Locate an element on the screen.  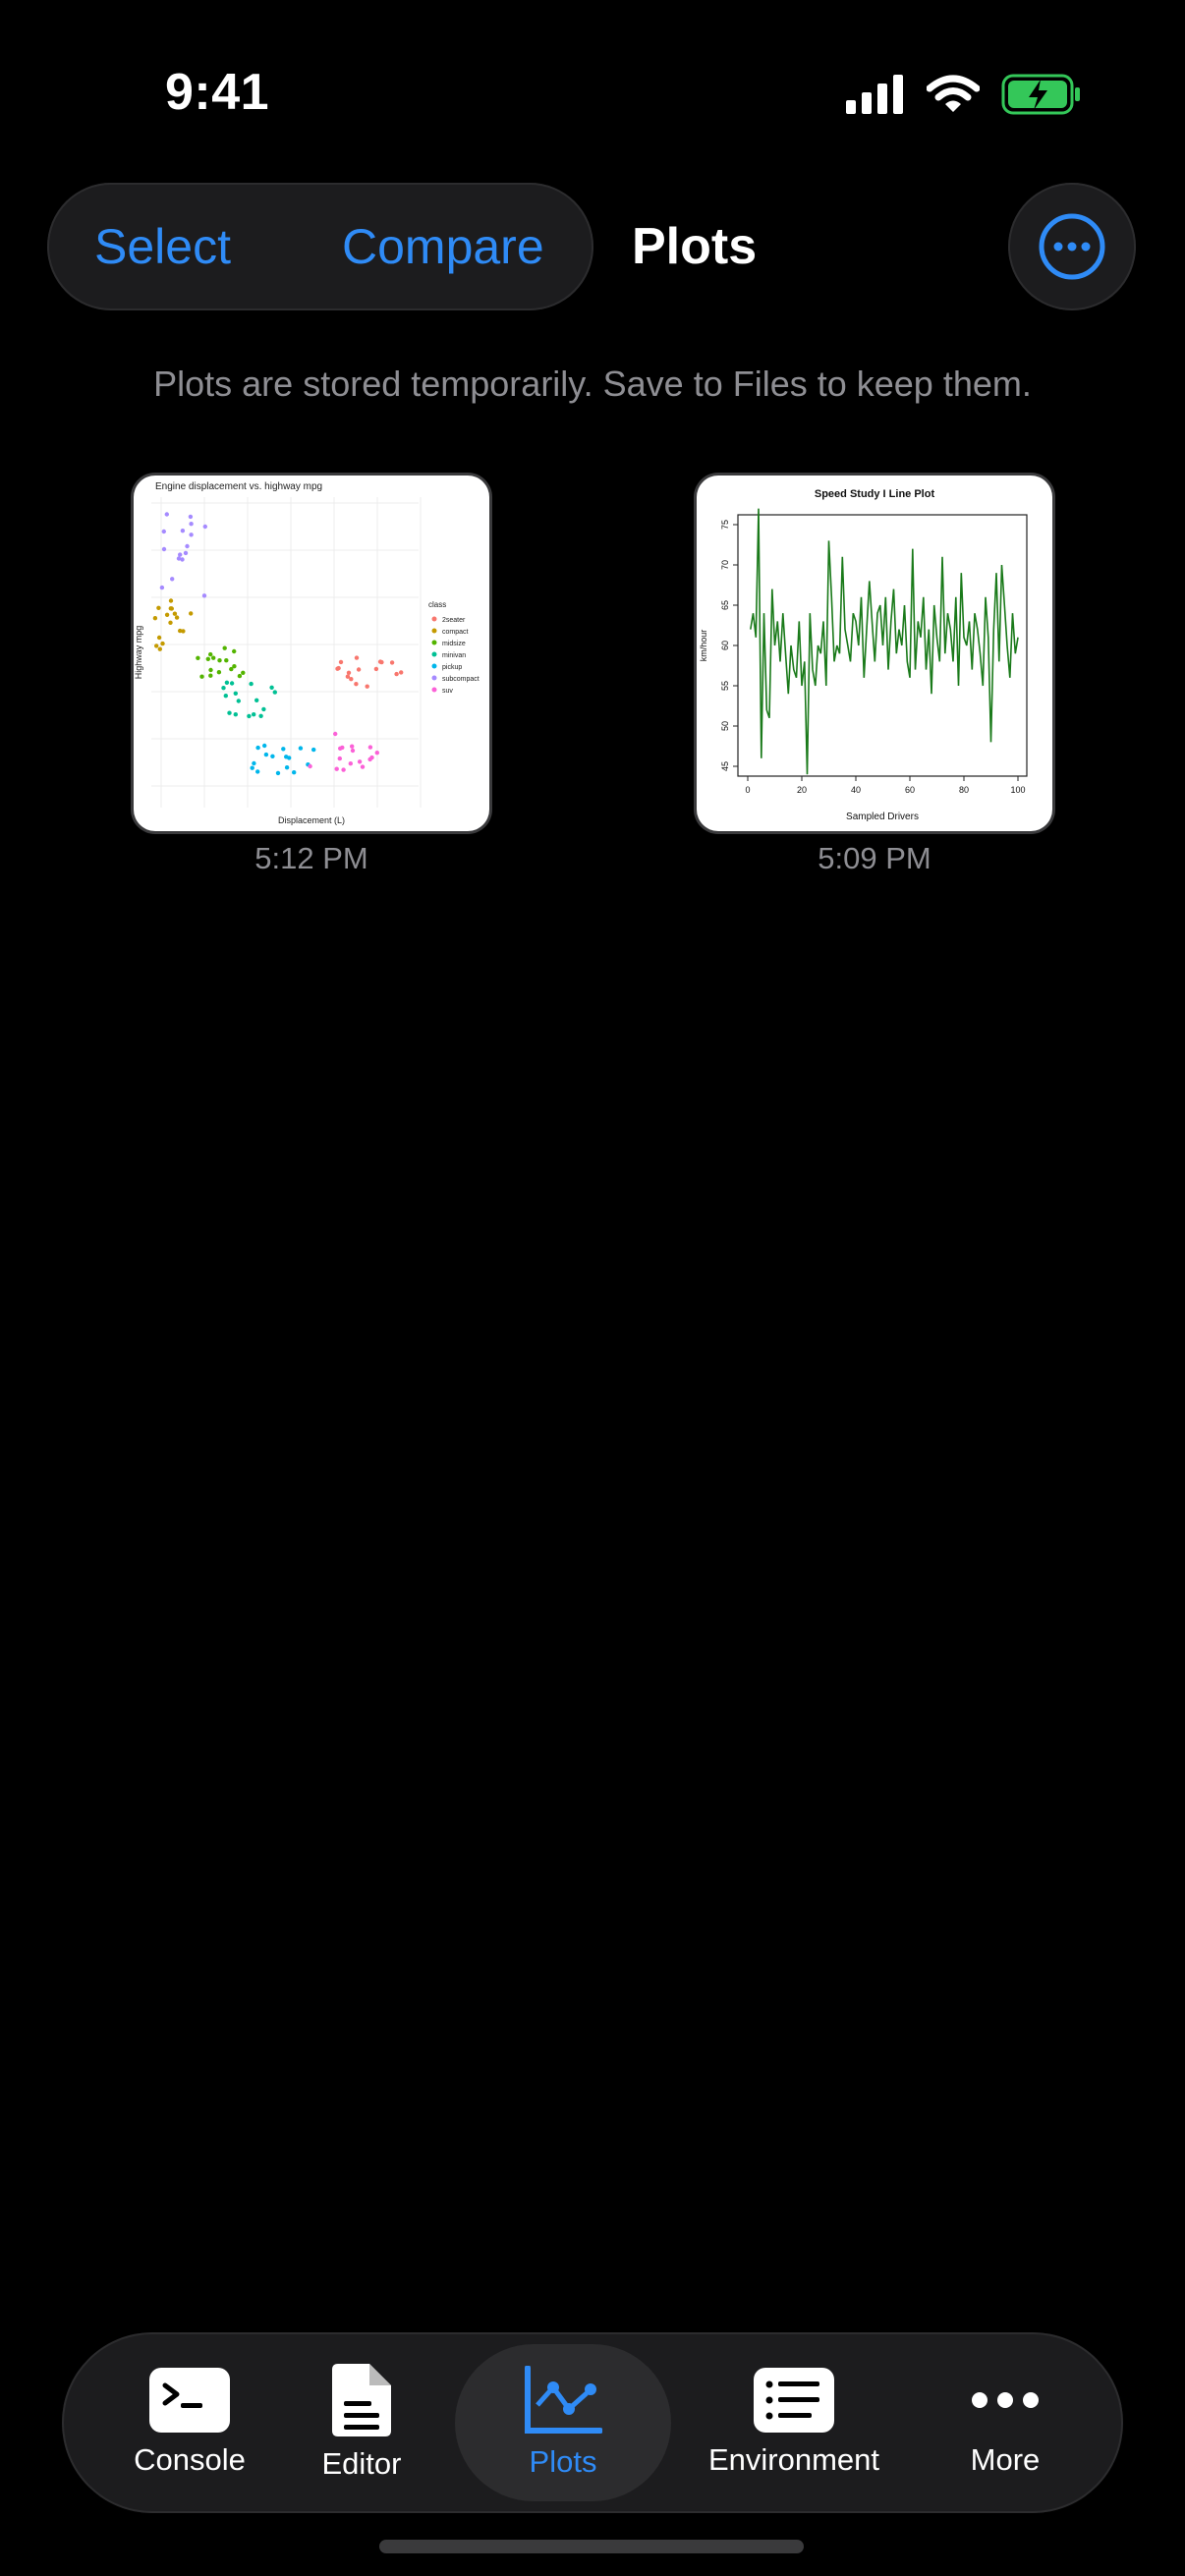
legend-label: 2seater is located at coordinates (454, 620).